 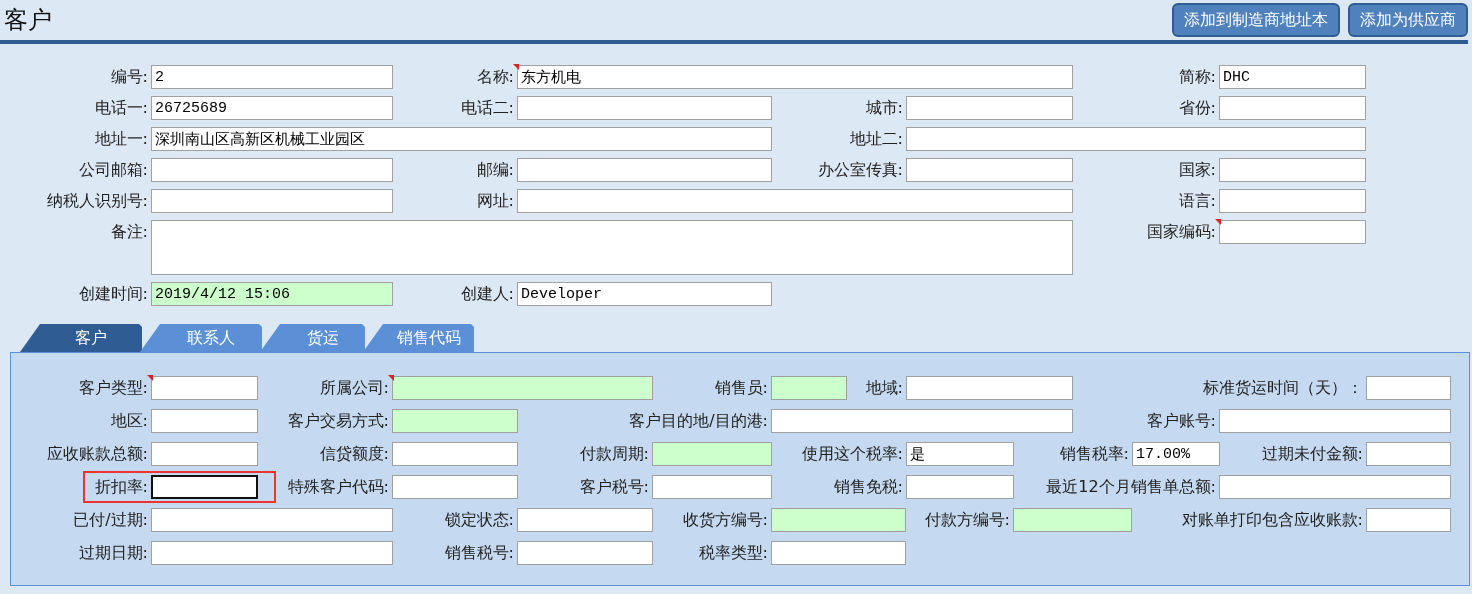 What do you see at coordinates (860, 170) in the screenshot?
I see `field-label: 办公室传真:` at bounding box center [860, 170].